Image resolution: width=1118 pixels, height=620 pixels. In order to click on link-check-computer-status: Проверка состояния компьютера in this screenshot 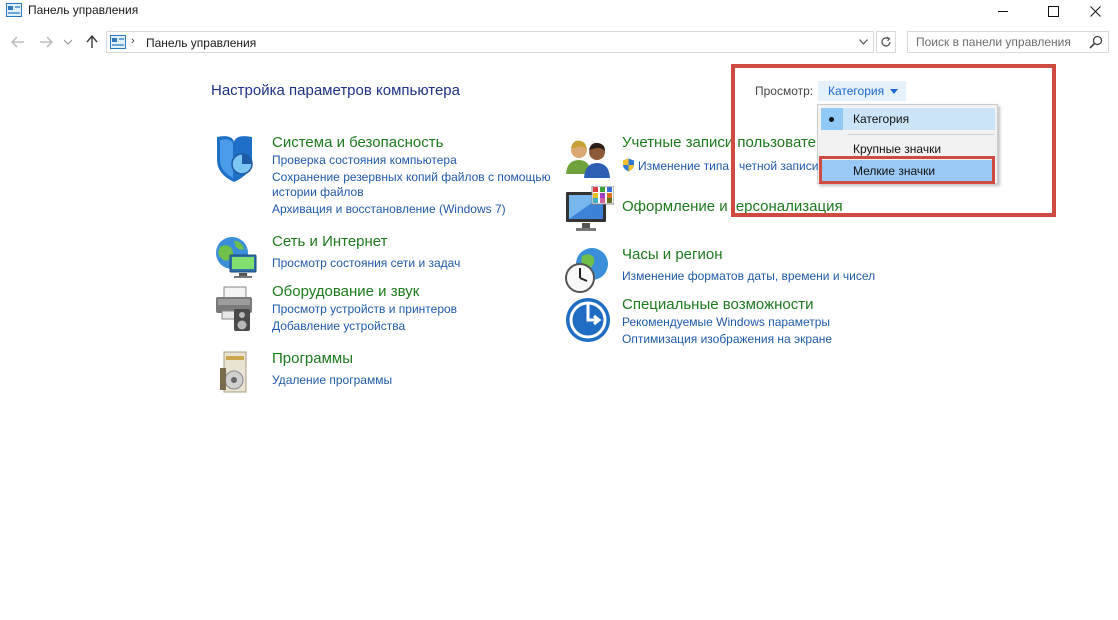, I will do `click(364, 160)`.